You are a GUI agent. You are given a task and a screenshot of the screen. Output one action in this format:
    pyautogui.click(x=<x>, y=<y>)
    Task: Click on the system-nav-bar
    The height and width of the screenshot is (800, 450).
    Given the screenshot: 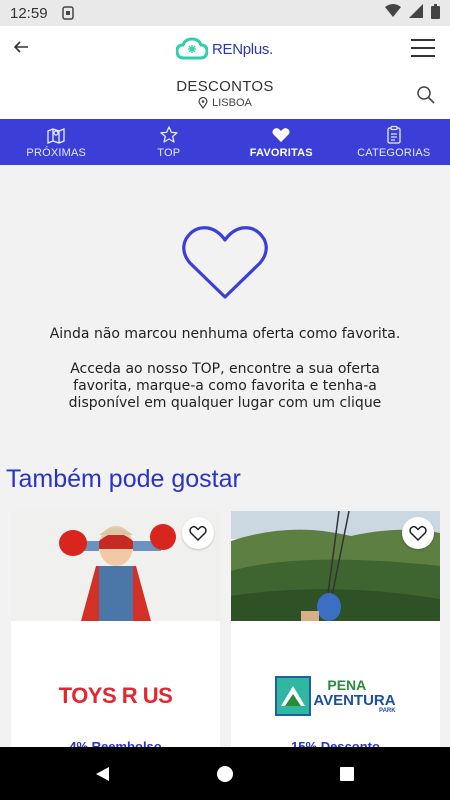 What is the action you would take?
    pyautogui.click(x=225, y=773)
    